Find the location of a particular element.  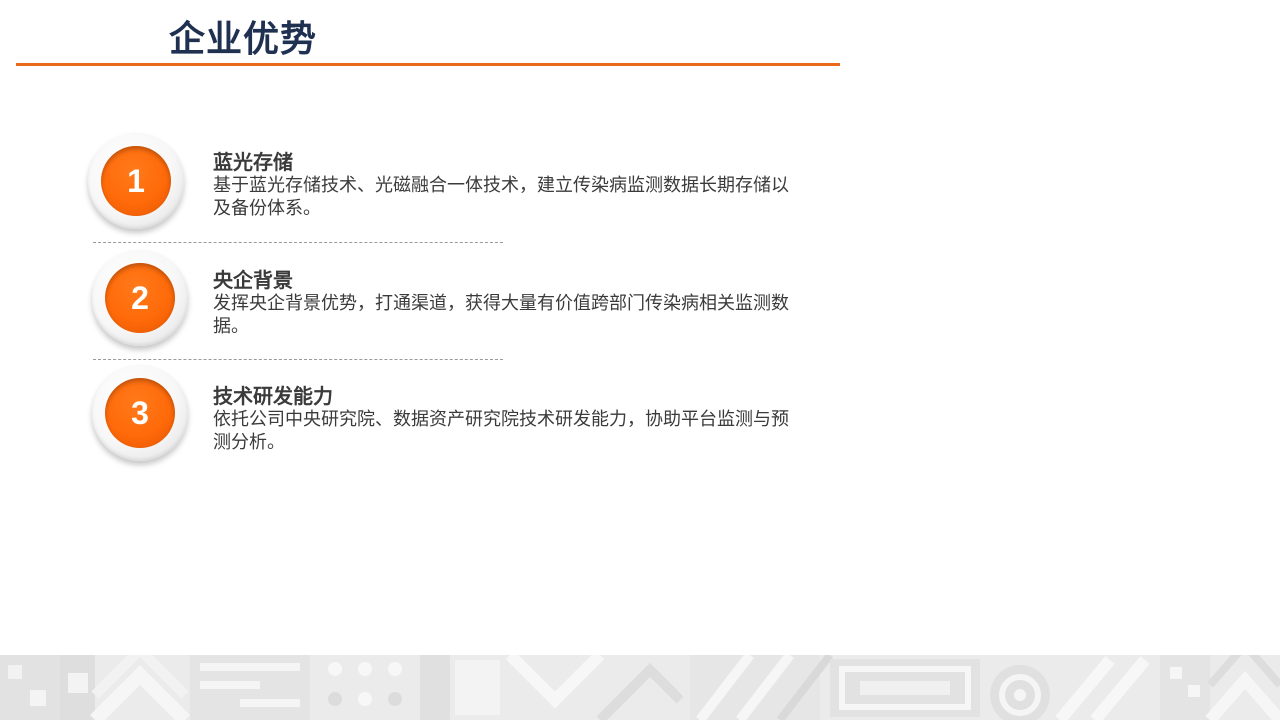

item-heading: 央企背景 is located at coordinates (253, 280).